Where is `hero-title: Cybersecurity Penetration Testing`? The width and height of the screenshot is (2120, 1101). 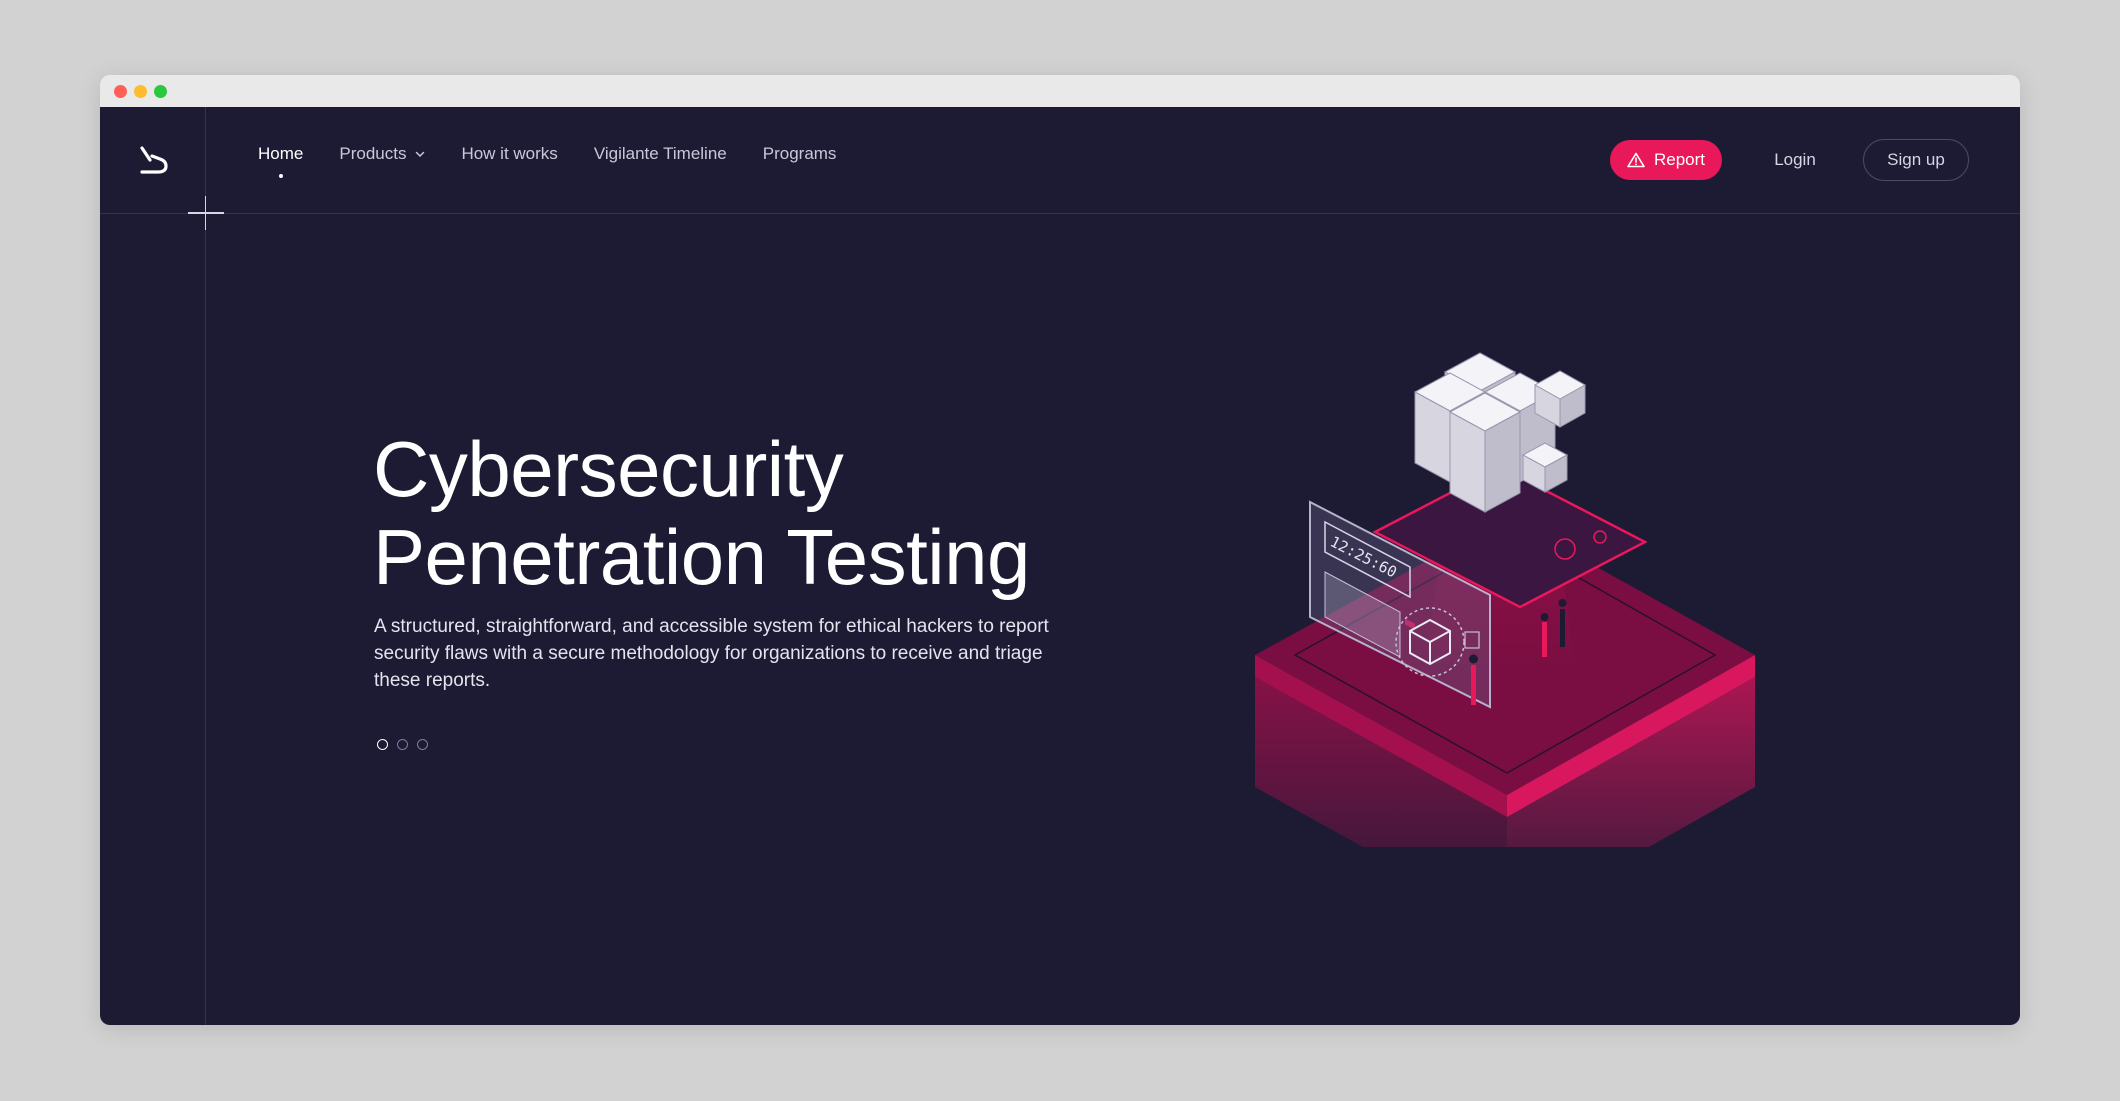 hero-title: Cybersecurity Penetration Testing is located at coordinates (701, 513).